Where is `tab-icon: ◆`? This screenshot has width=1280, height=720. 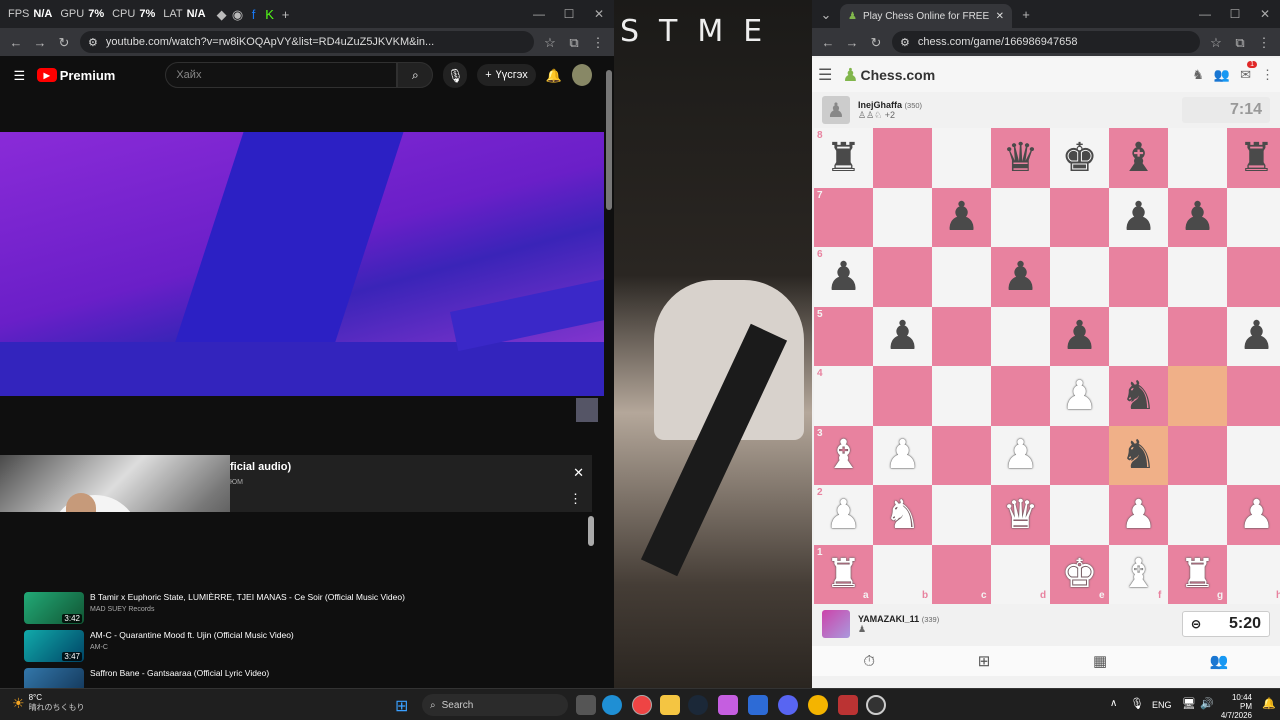 tab-icon: ◆ is located at coordinates (222, 14).